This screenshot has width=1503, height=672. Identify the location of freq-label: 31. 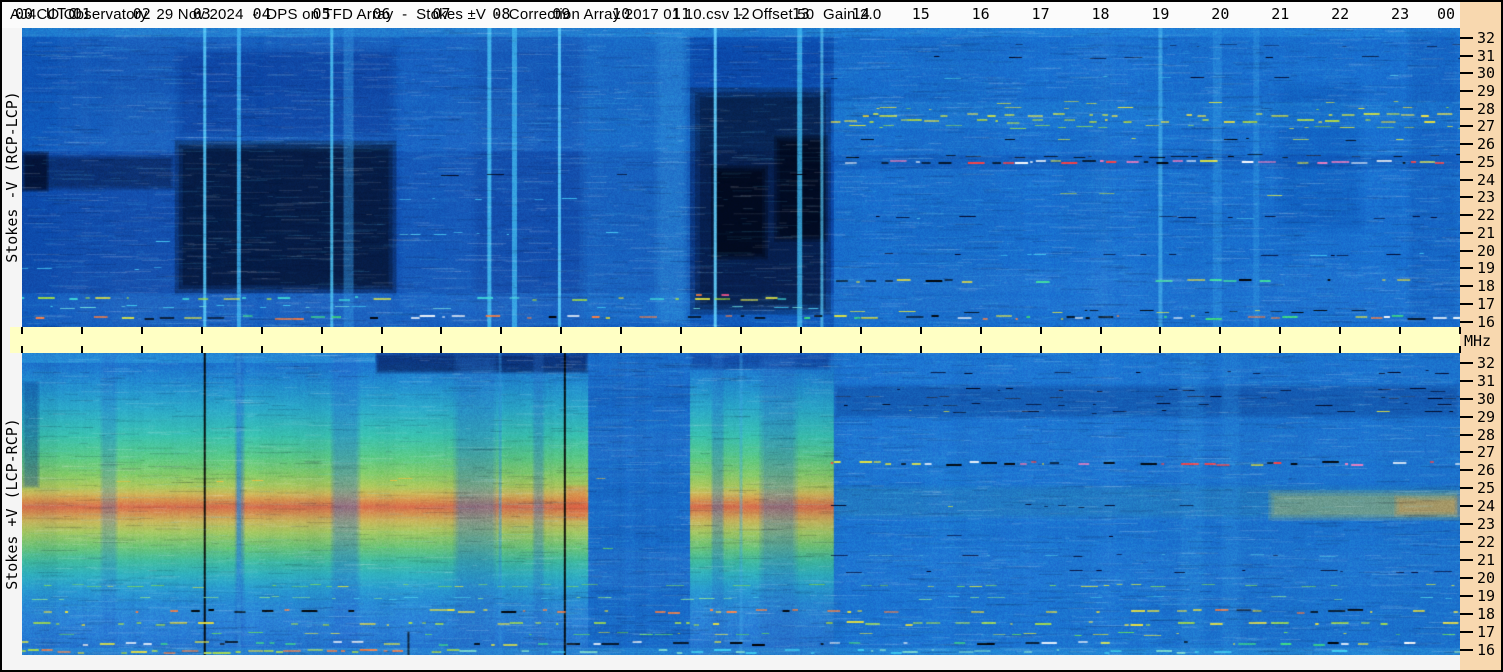
(1486, 380).